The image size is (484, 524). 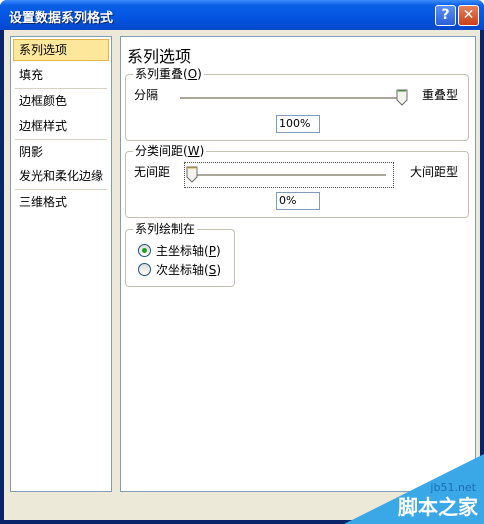 I want to click on watermark-name: 脚本之家, so click(x=438, y=507).